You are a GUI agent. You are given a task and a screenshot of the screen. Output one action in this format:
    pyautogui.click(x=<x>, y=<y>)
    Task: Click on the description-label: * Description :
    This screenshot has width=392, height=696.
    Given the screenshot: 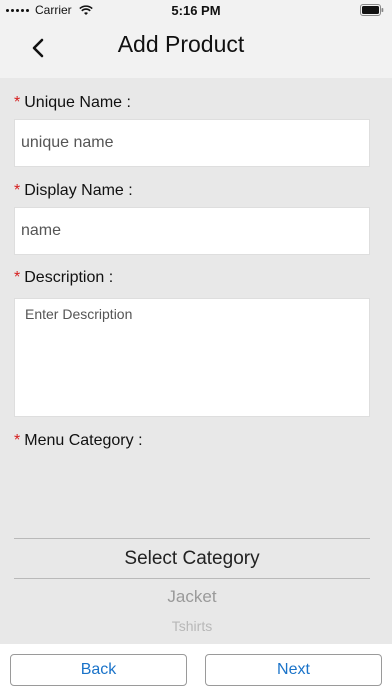 What is the action you would take?
    pyautogui.click(x=63, y=278)
    